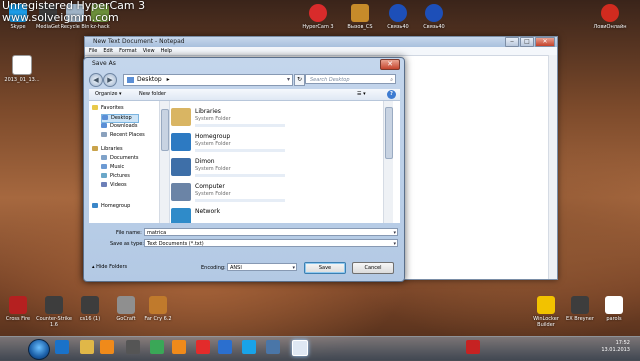 This screenshot has width=640, height=361. Describe the element at coordinates (60, 17) in the screenshot. I see `watermark-line2: www.solveigmm.com` at that location.